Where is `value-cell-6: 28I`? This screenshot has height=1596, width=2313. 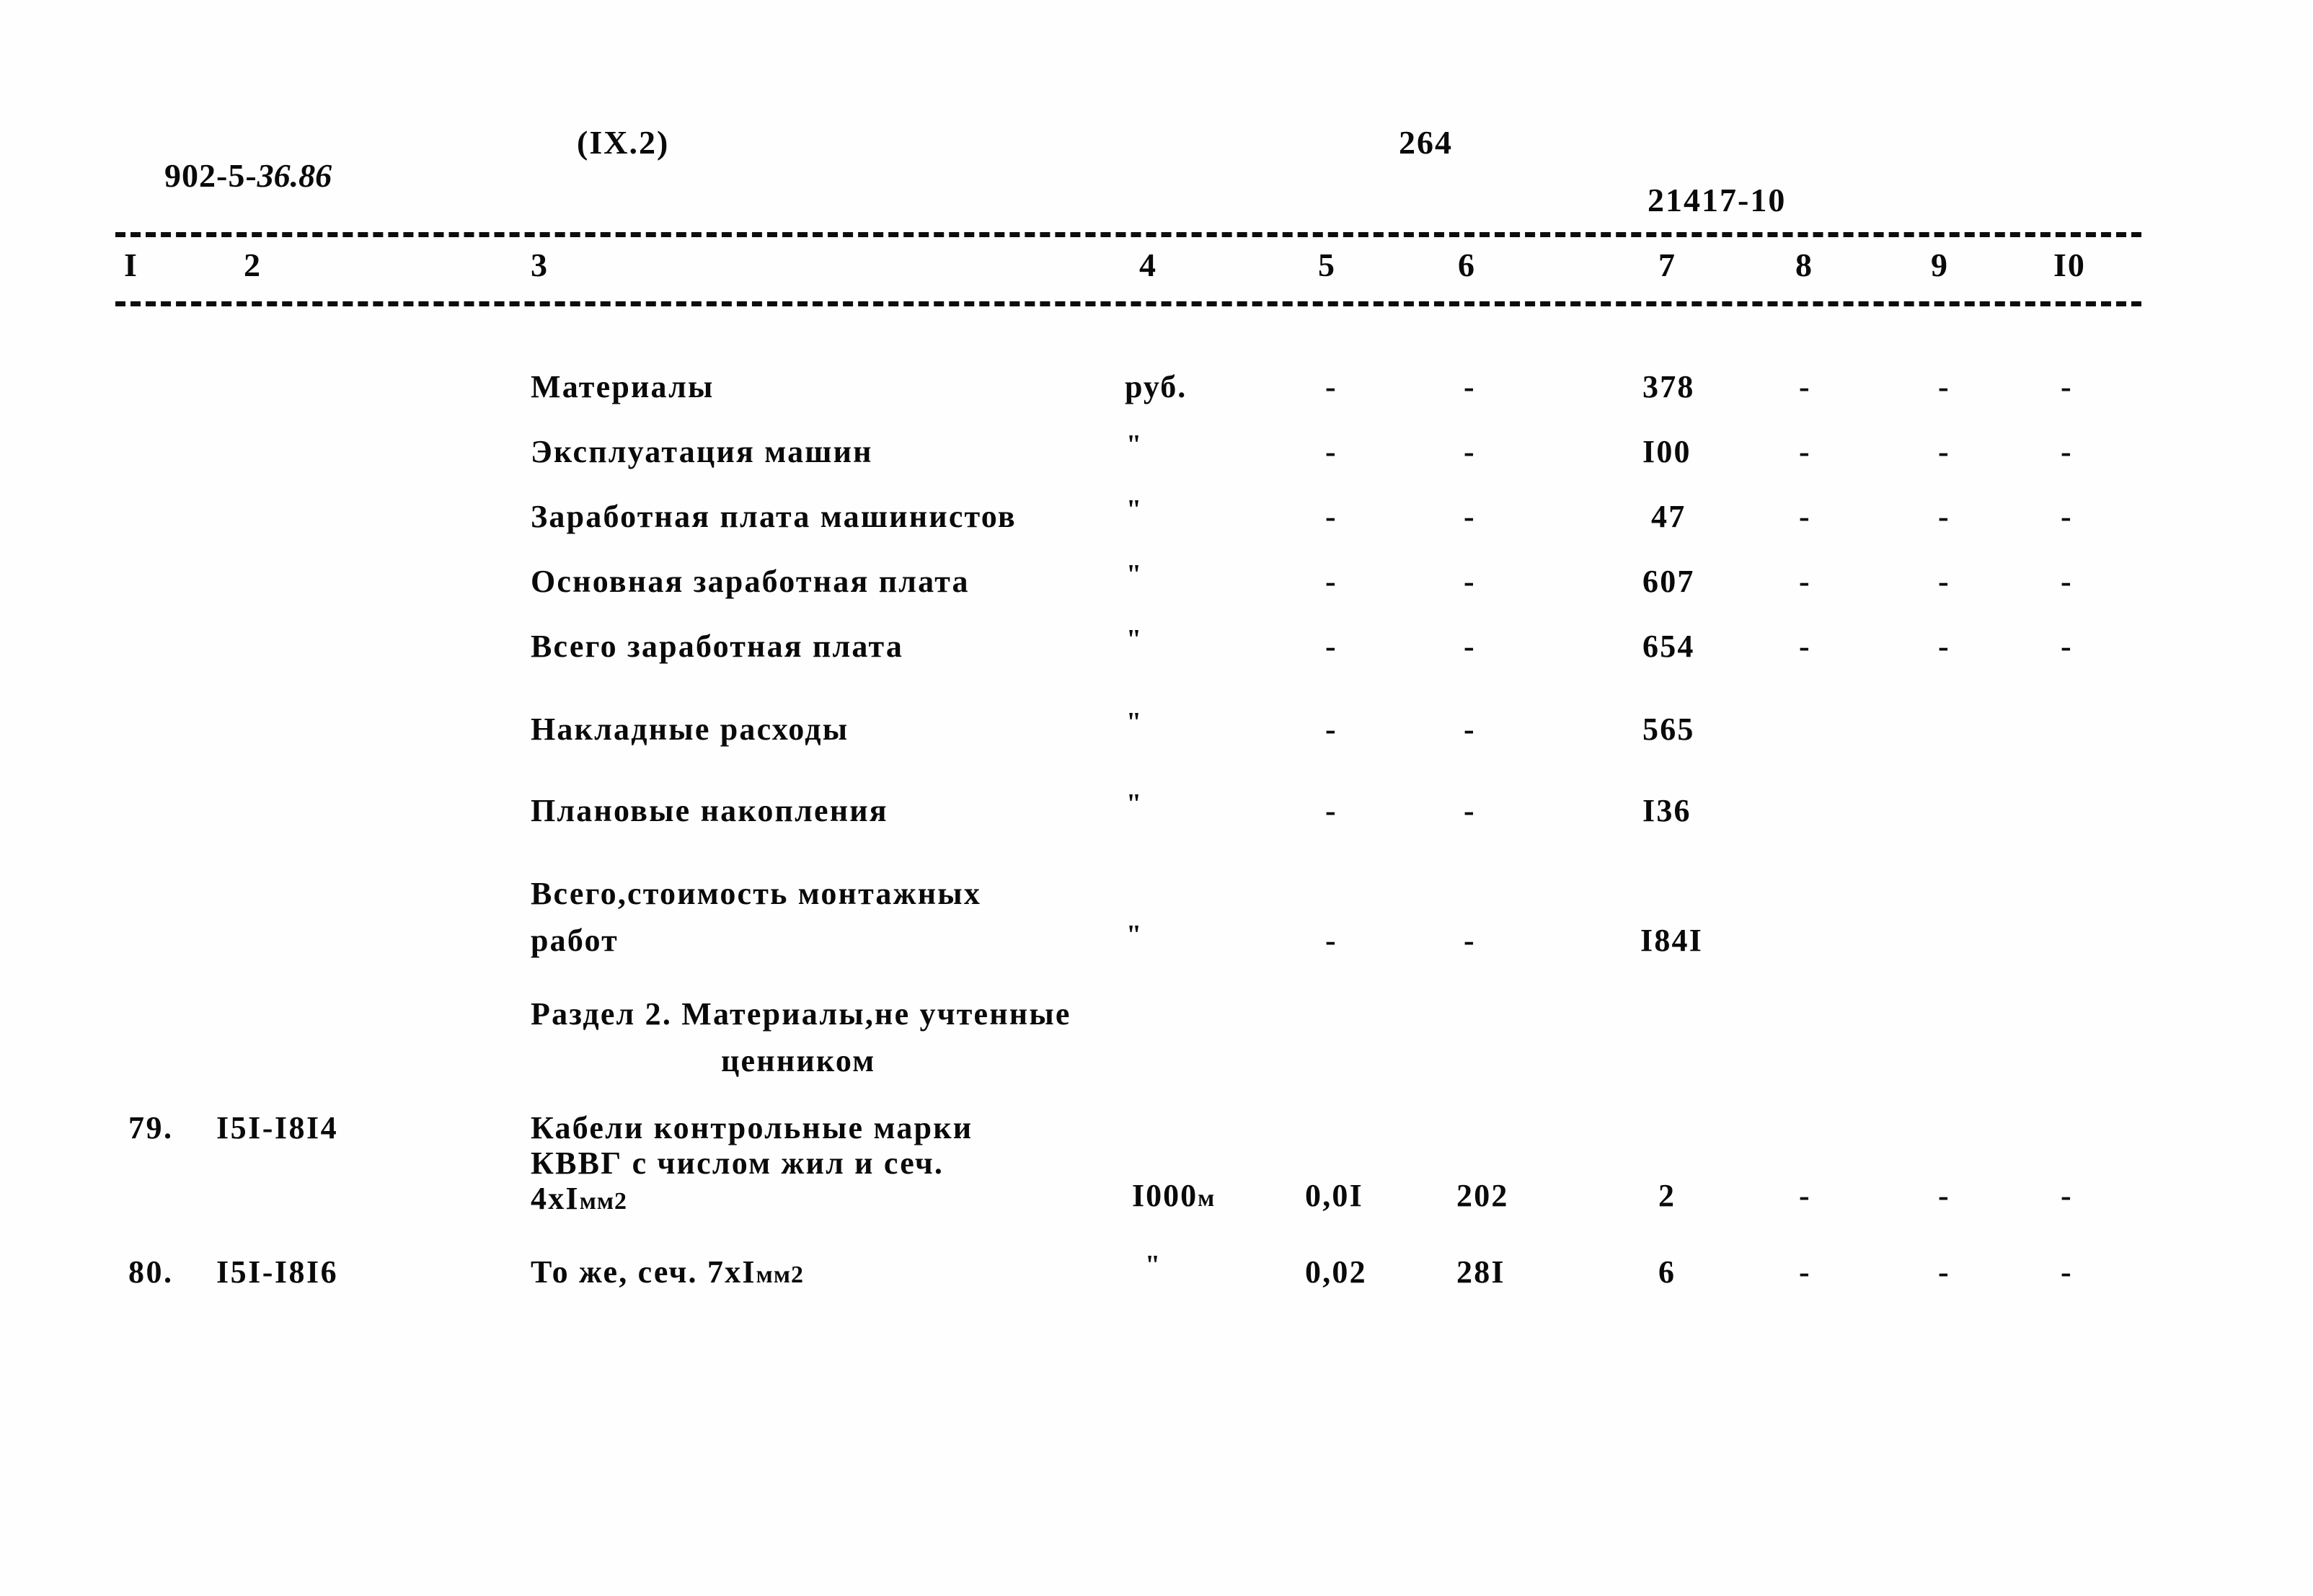
value-cell-6: 28I is located at coordinates (1480, 1272).